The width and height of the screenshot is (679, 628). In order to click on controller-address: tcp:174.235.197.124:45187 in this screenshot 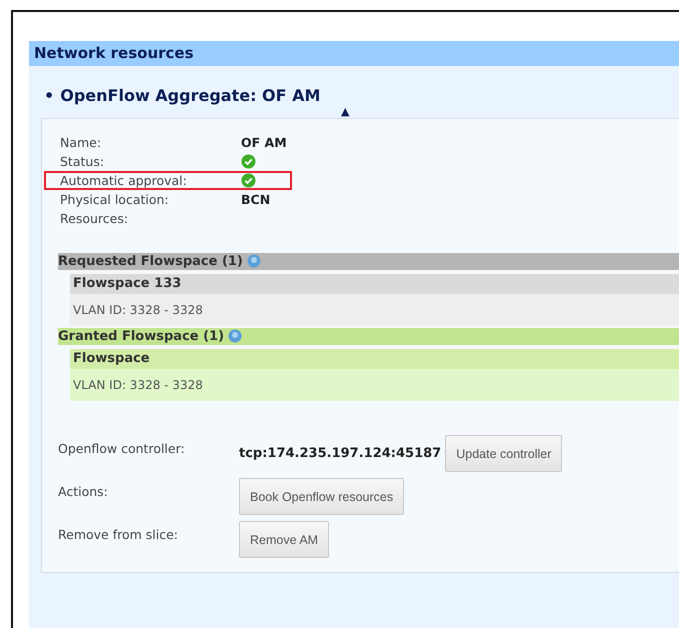, I will do `click(340, 453)`.